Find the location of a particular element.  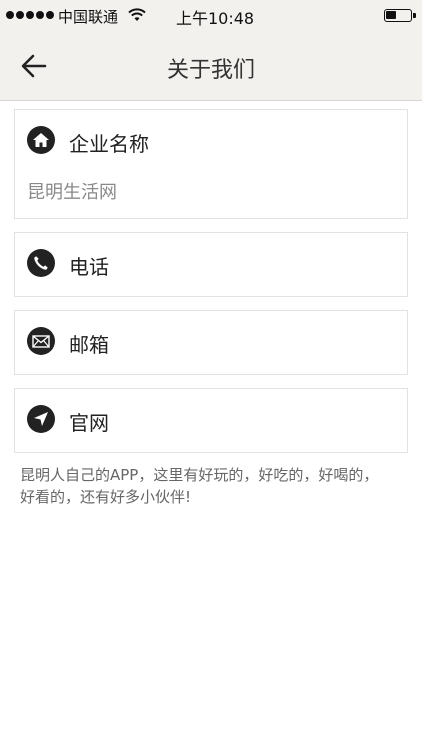

battery-level is located at coordinates (391, 15).